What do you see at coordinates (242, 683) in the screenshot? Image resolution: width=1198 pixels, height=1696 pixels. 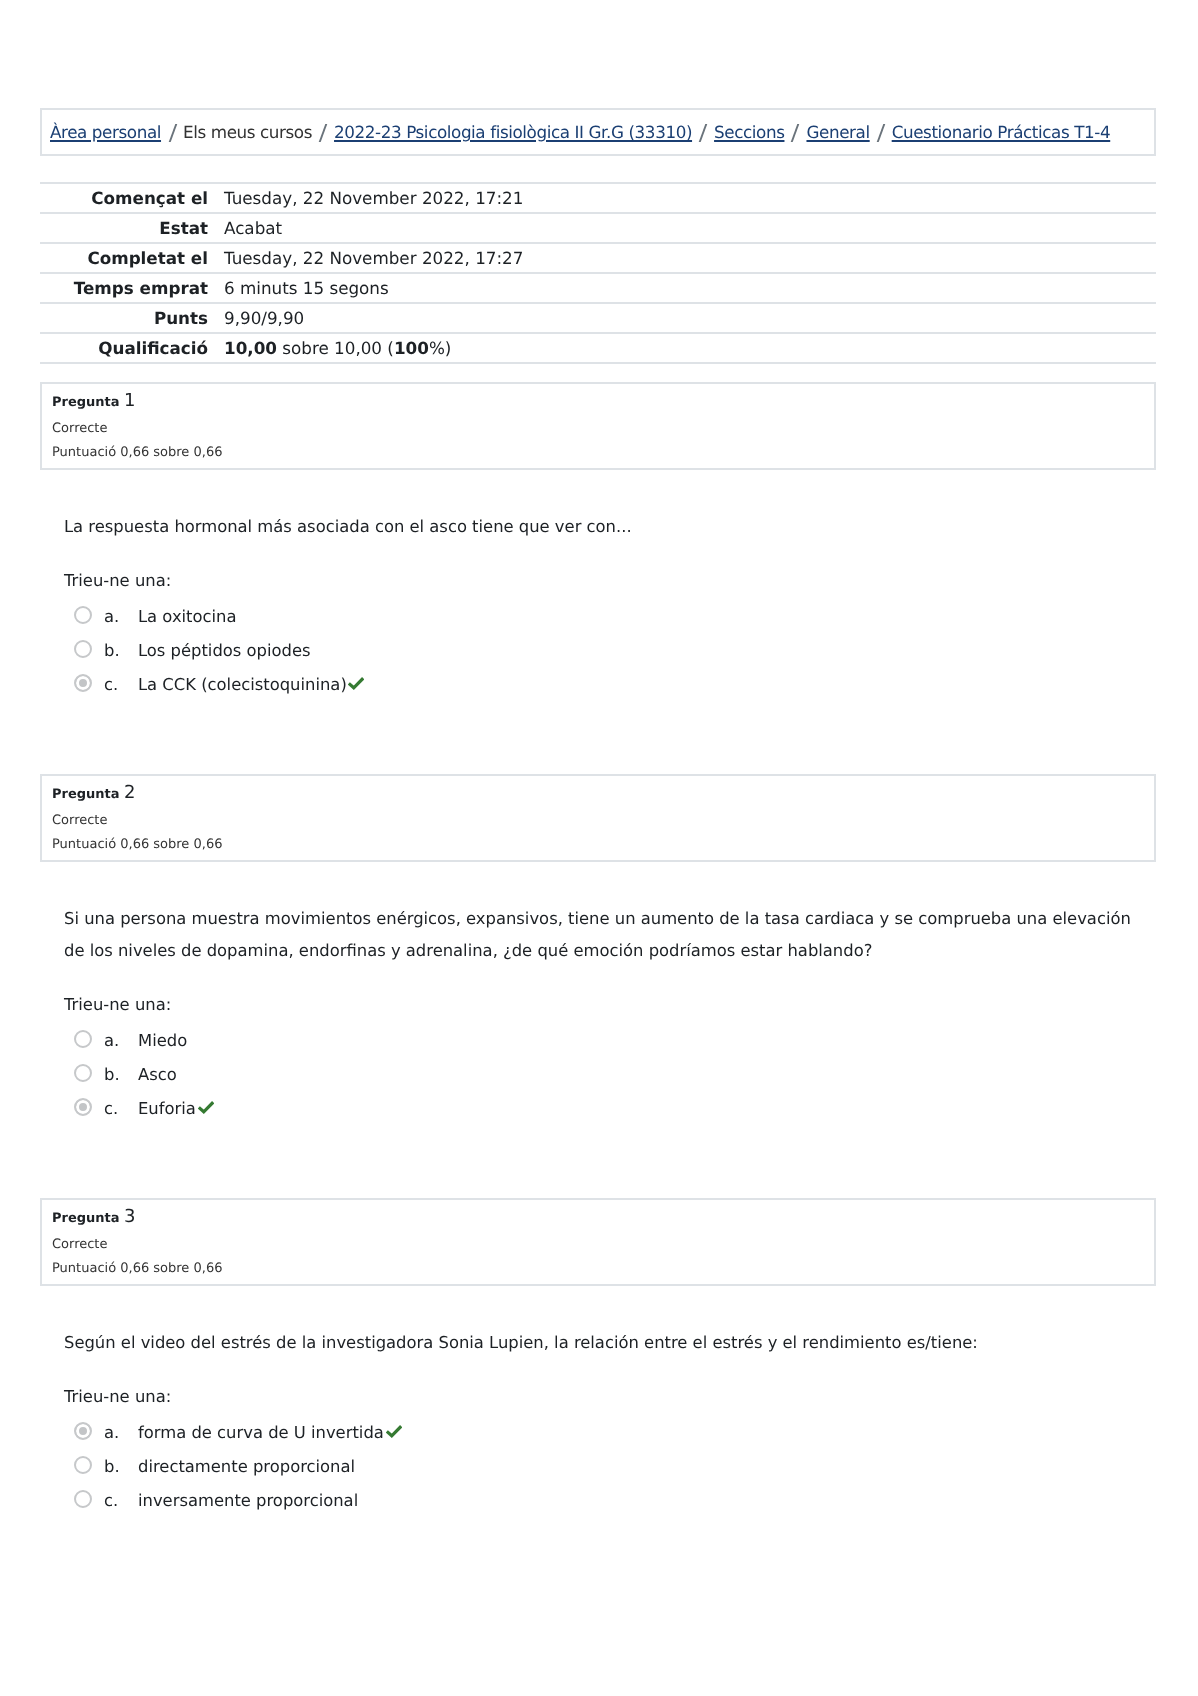 I see `option-label: La CCK (colecistoquinina)` at bounding box center [242, 683].